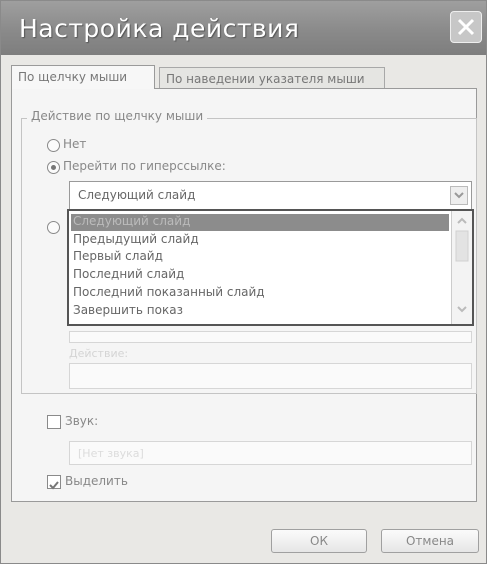 This screenshot has height=566, width=489. Describe the element at coordinates (137, 195) in the screenshot. I see `hyperlink-select-value: Следующий слайд` at that location.